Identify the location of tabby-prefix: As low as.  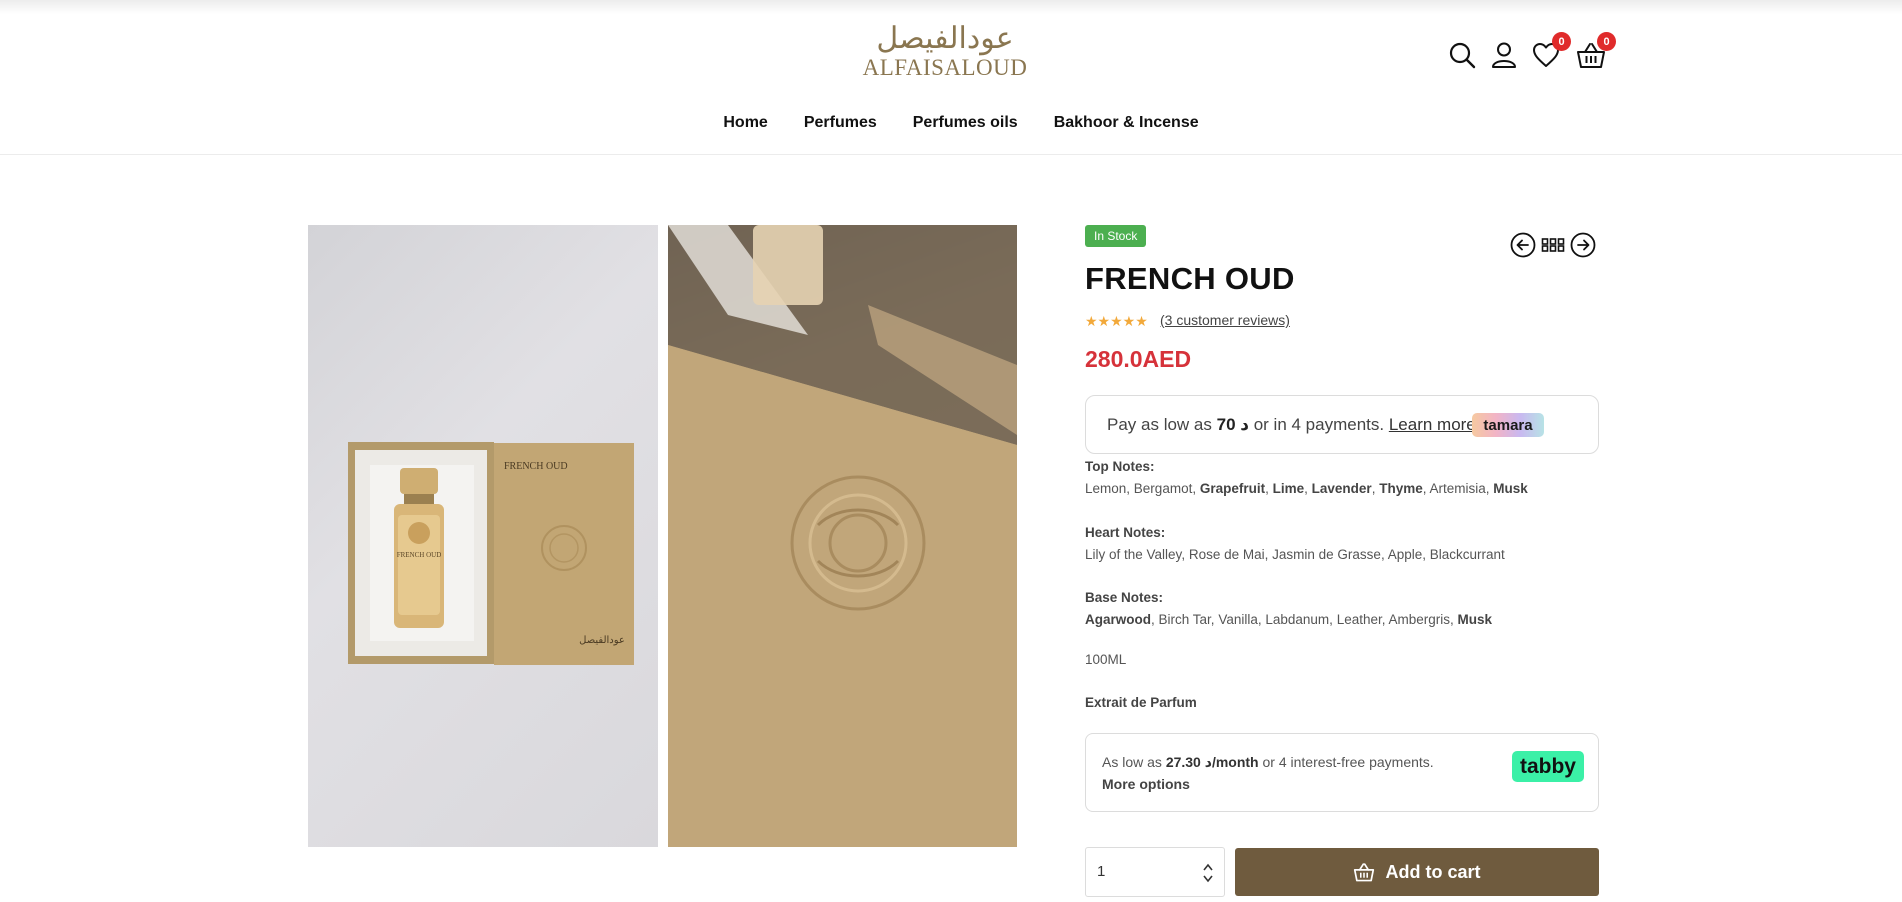
(1134, 762).